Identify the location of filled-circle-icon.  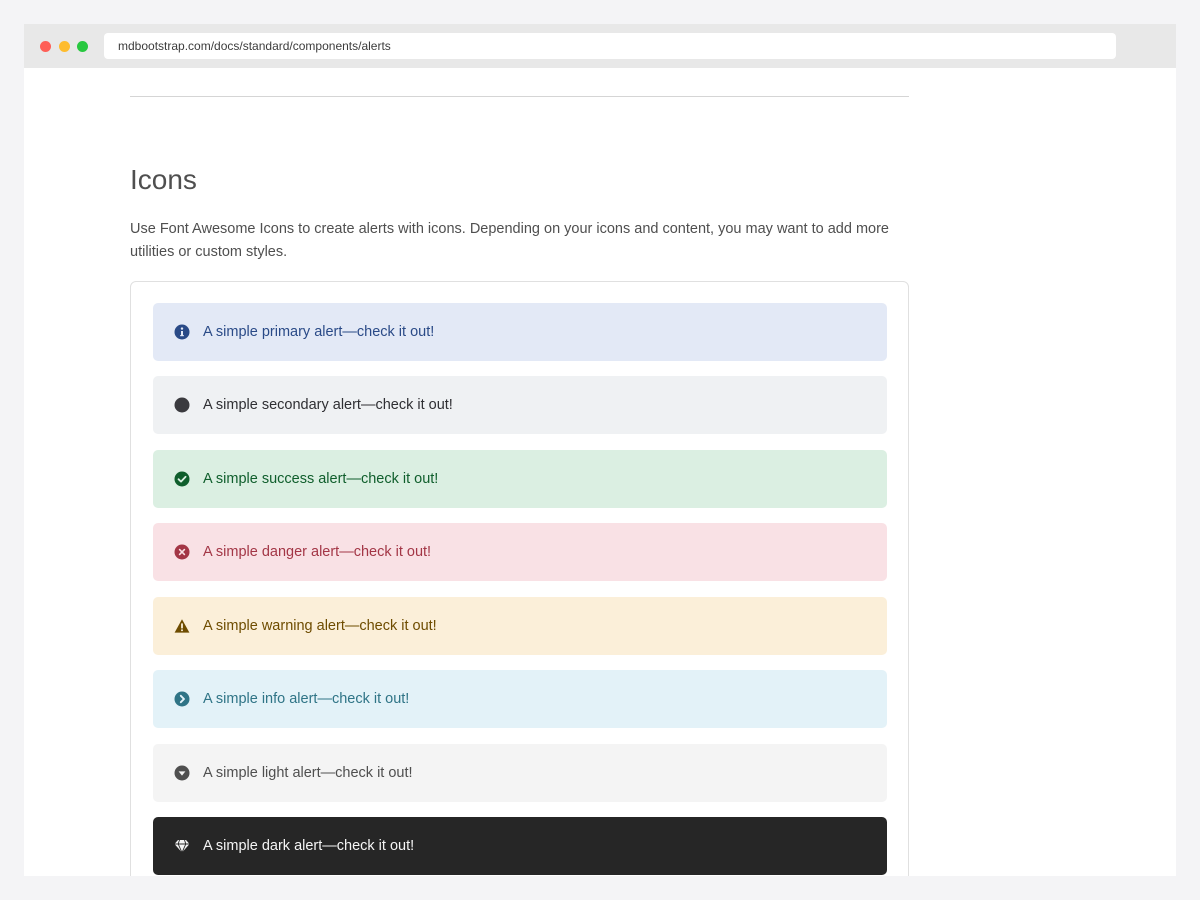
(182, 405).